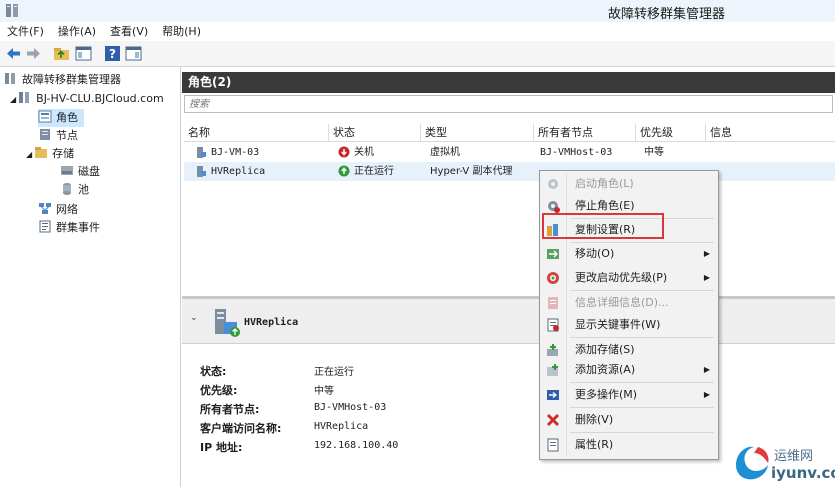 The height and width of the screenshot is (487, 835). I want to click on detail-value-client-access-name: HVReplica, so click(341, 426).